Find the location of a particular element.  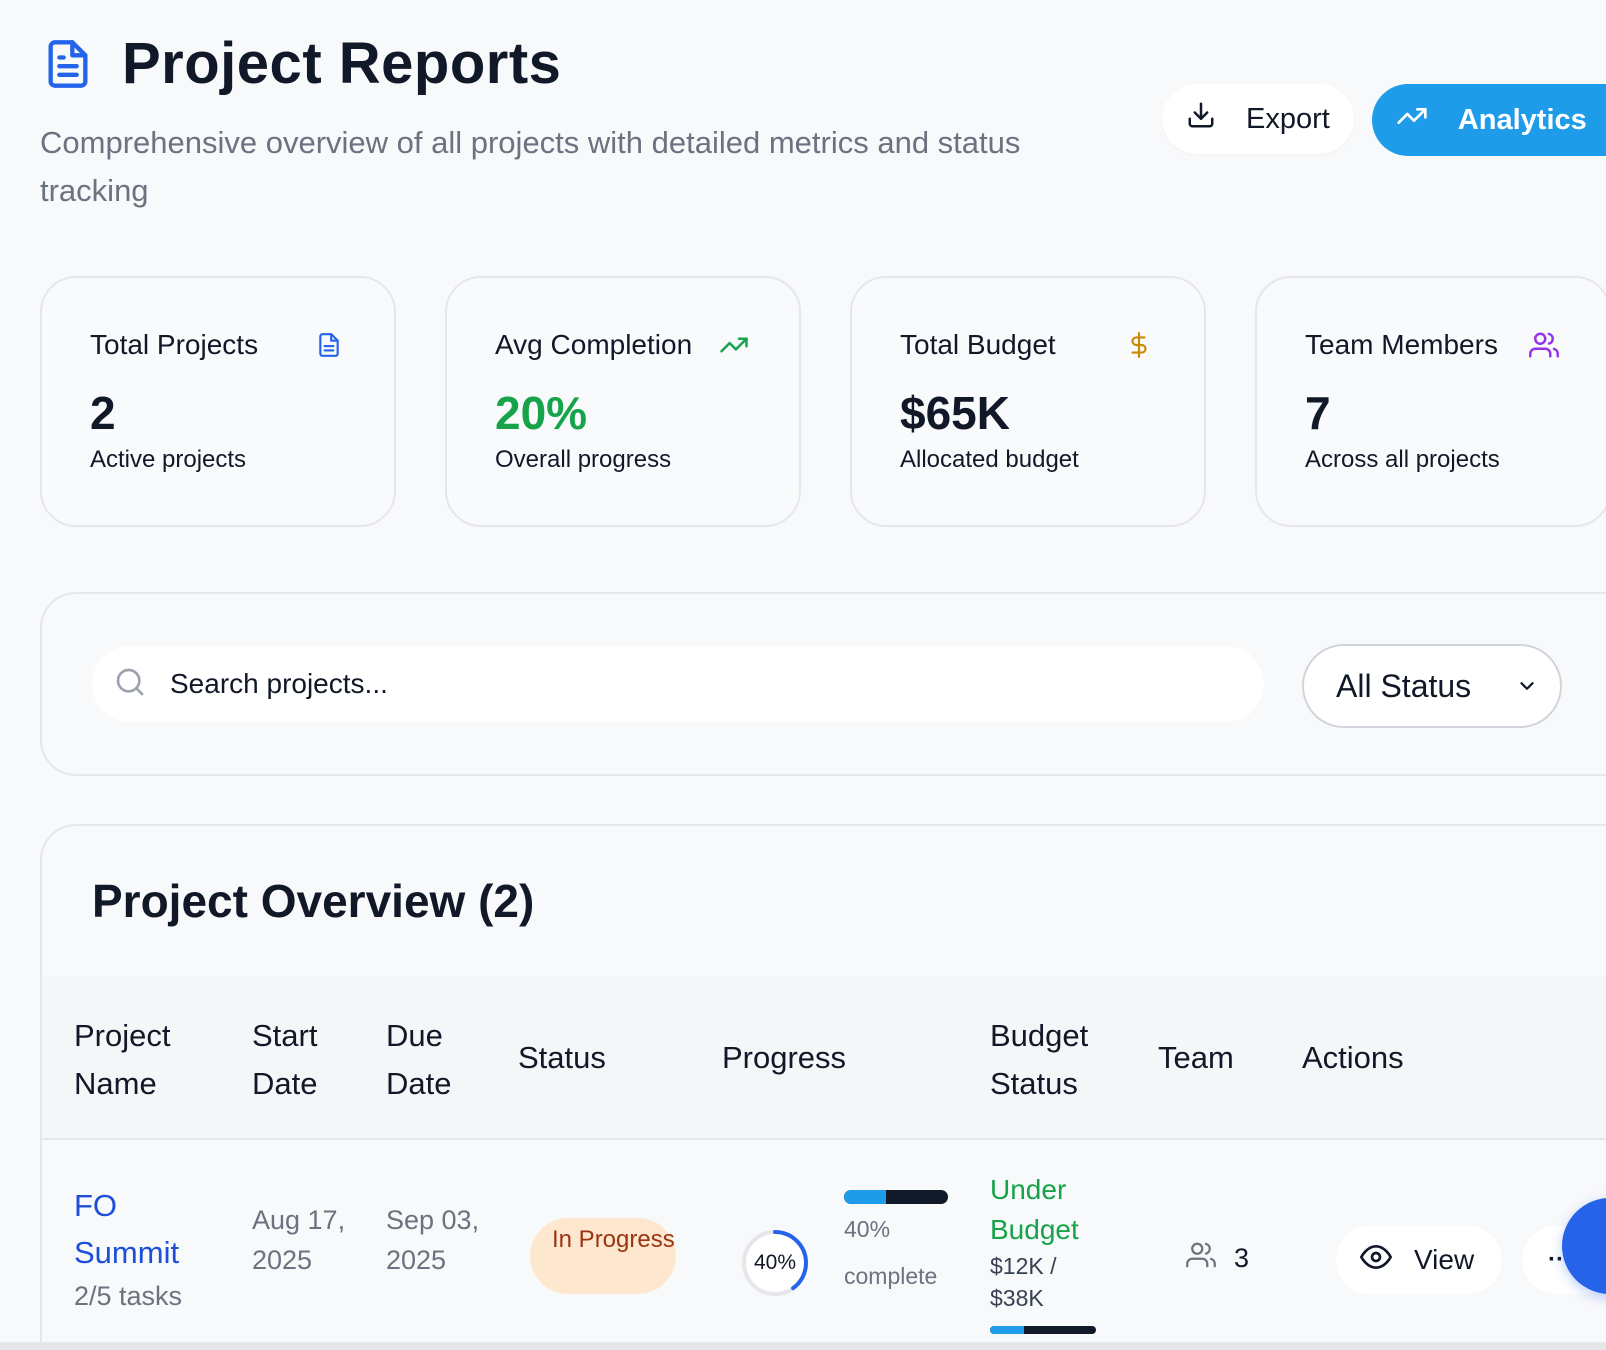

status-filter-select: All Status is located at coordinates (1432, 686).